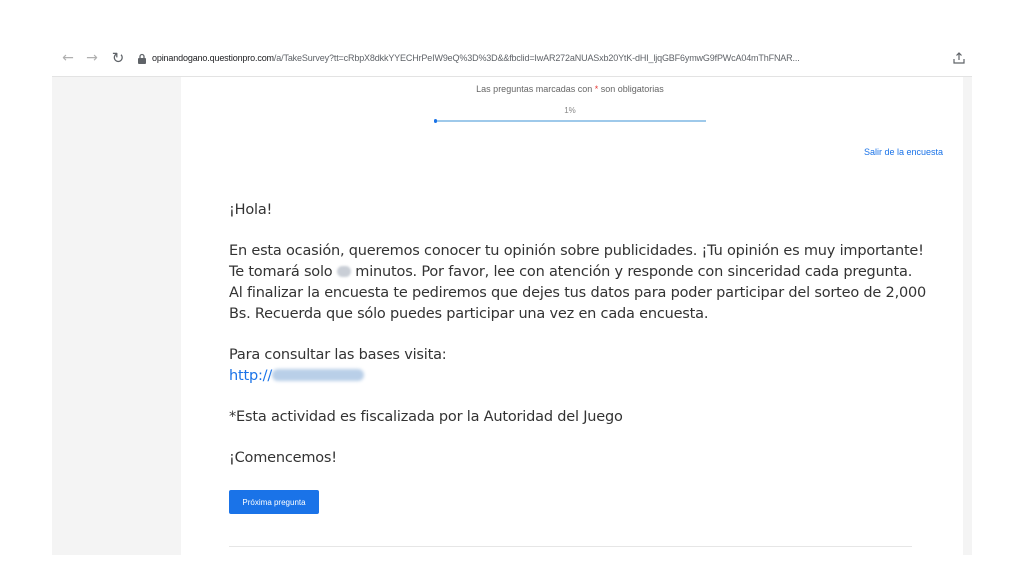 This screenshot has width=1024, height=579. What do you see at coordinates (118, 58) in the screenshot?
I see `reload-icon: ↻` at bounding box center [118, 58].